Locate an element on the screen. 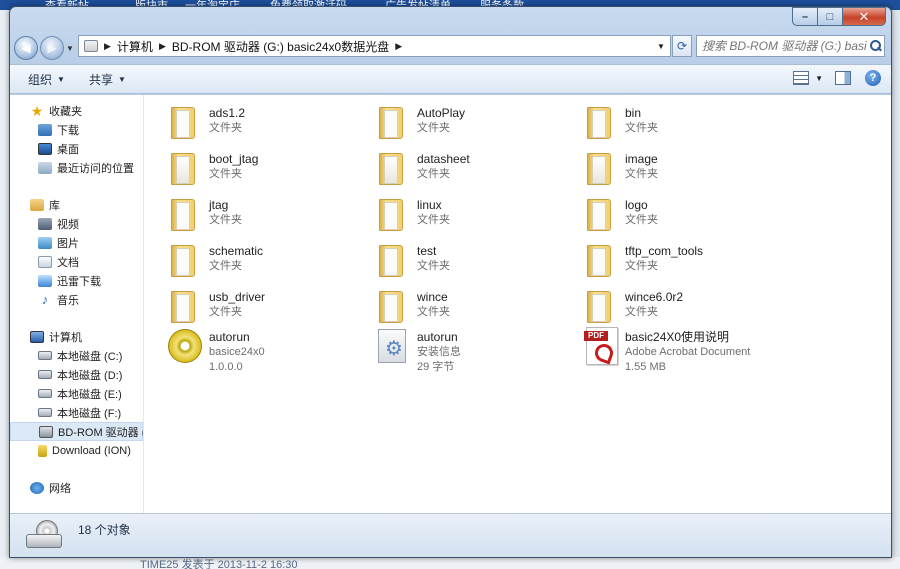 This screenshot has height=569, width=900. sidebar-label: 最近访问的位置 is located at coordinates (95, 168).